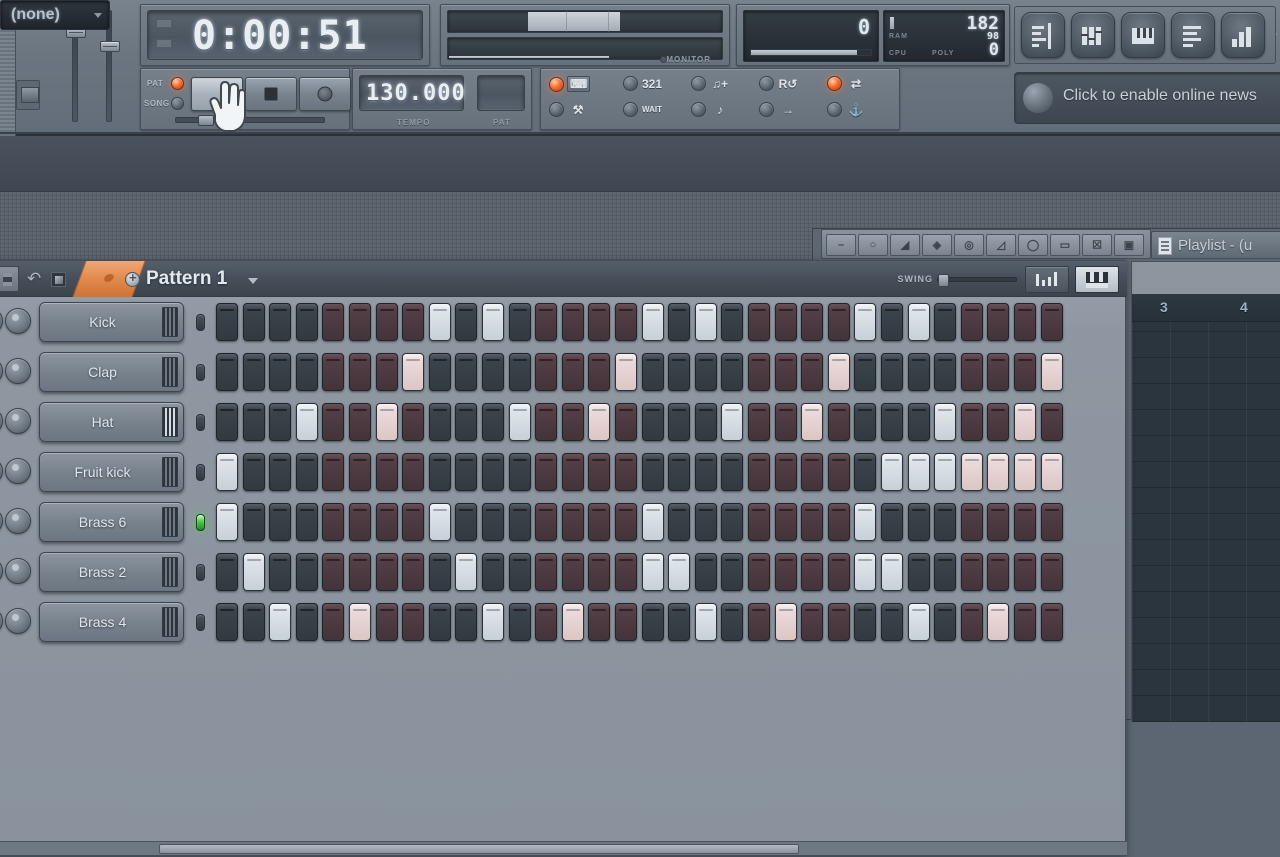 The image size is (1280, 857). Describe the element at coordinates (1215, 245) in the screenshot. I see `playlist-titlebar: Playlist - (u` at that location.